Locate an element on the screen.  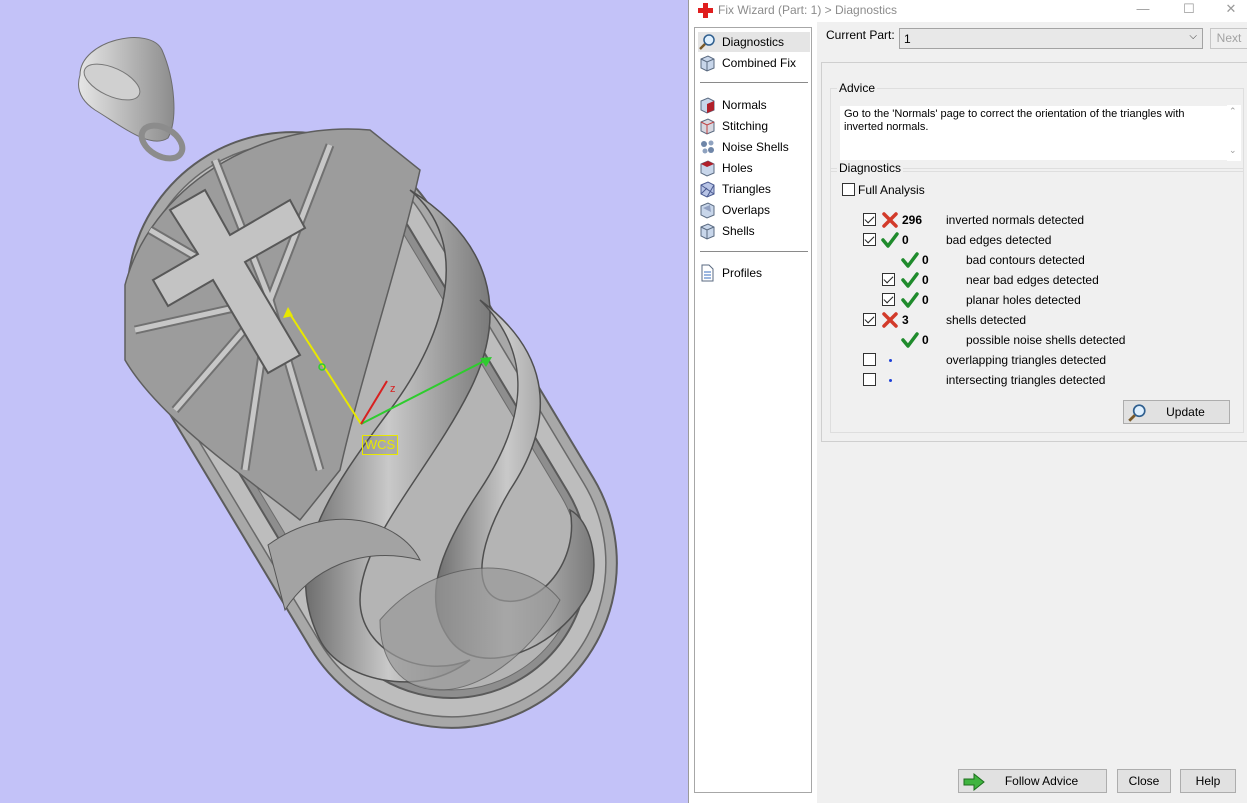
near-bad-edges-label: near bad edges detected is located at coordinates (1032, 280).